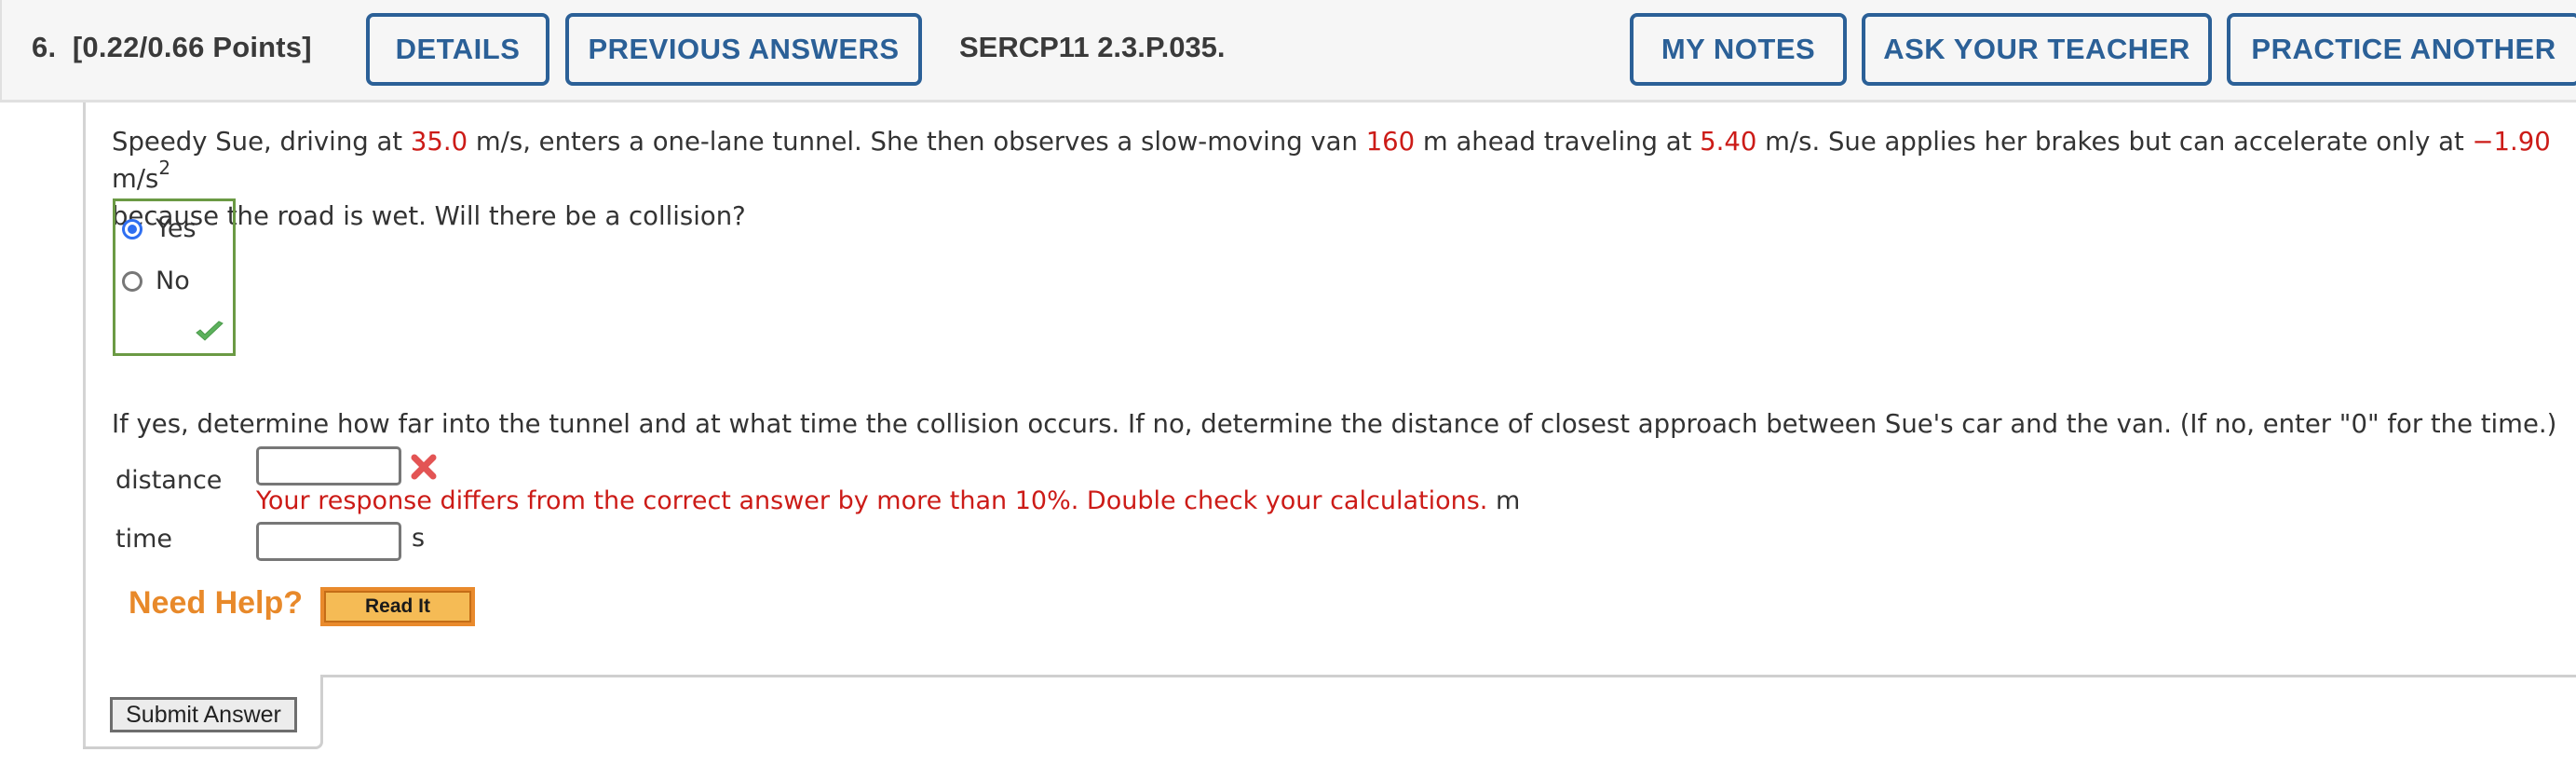  I want to click on points-score: [0.22/0.66 Points], so click(192, 47).